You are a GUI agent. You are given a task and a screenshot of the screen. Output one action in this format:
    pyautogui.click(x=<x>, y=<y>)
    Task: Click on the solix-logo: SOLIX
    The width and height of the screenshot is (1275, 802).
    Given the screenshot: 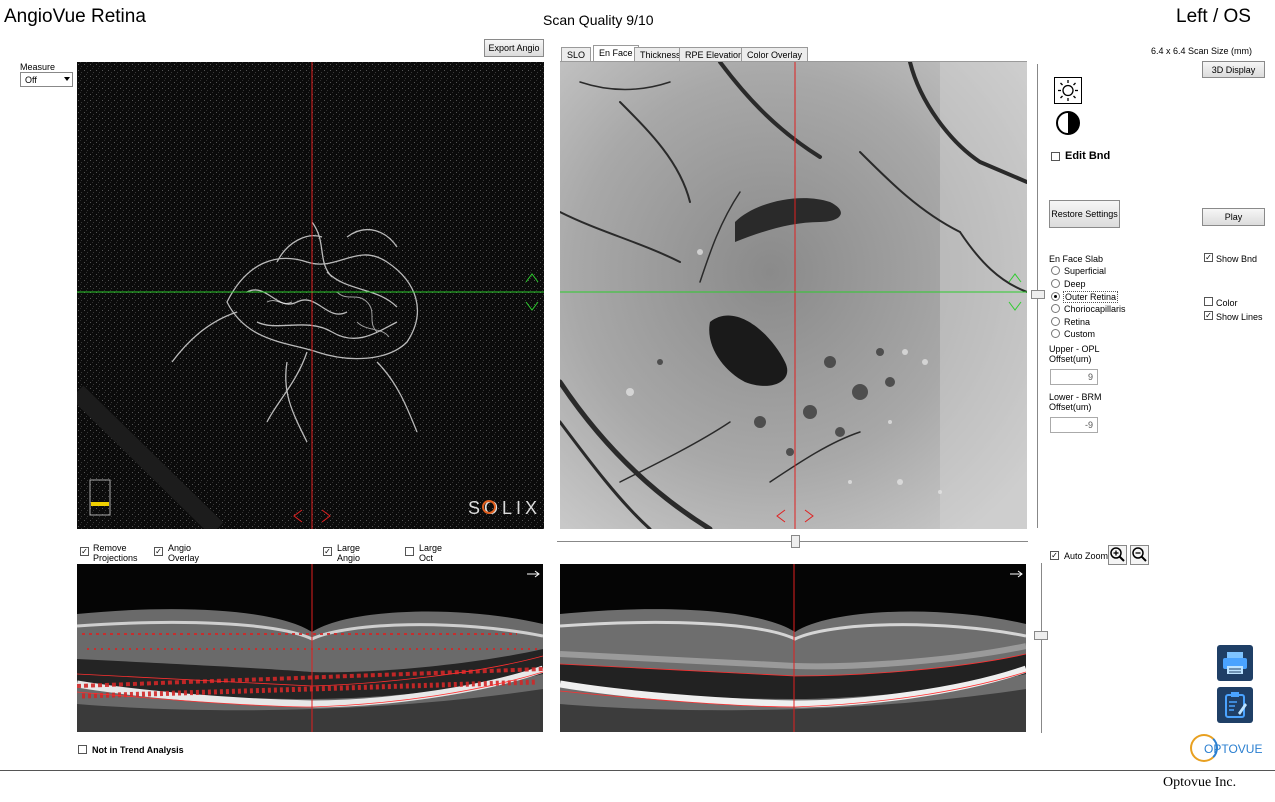 What is the action you would take?
    pyautogui.click(x=505, y=508)
    